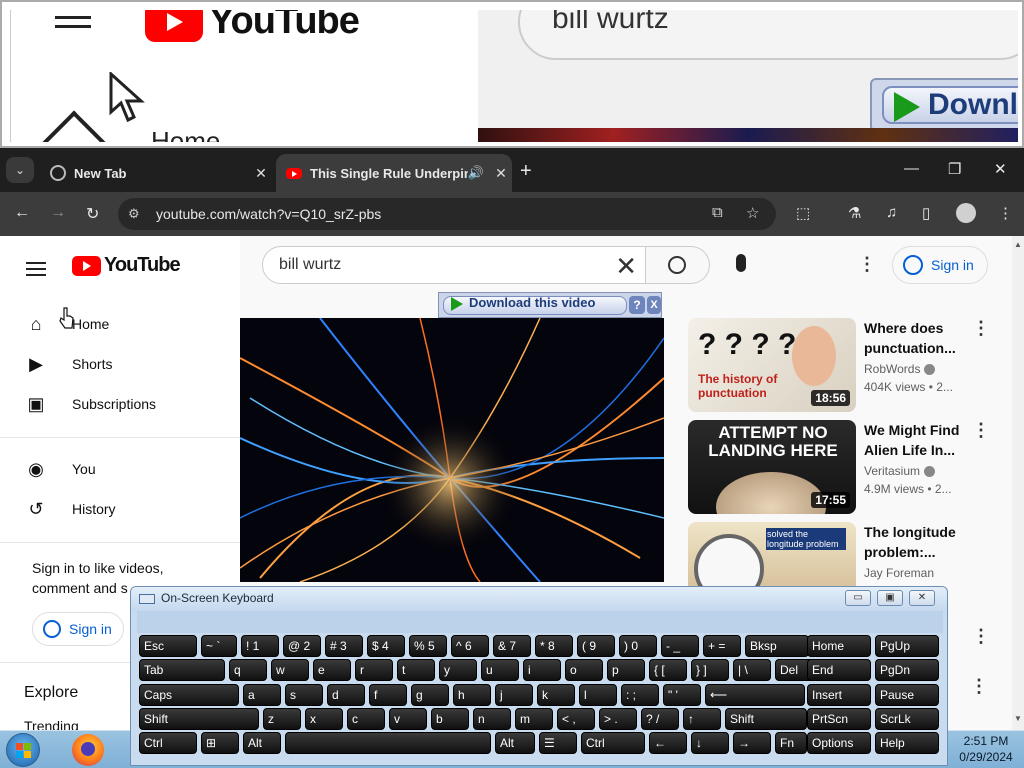  I want to click on osk-key: f, so click(388, 695).